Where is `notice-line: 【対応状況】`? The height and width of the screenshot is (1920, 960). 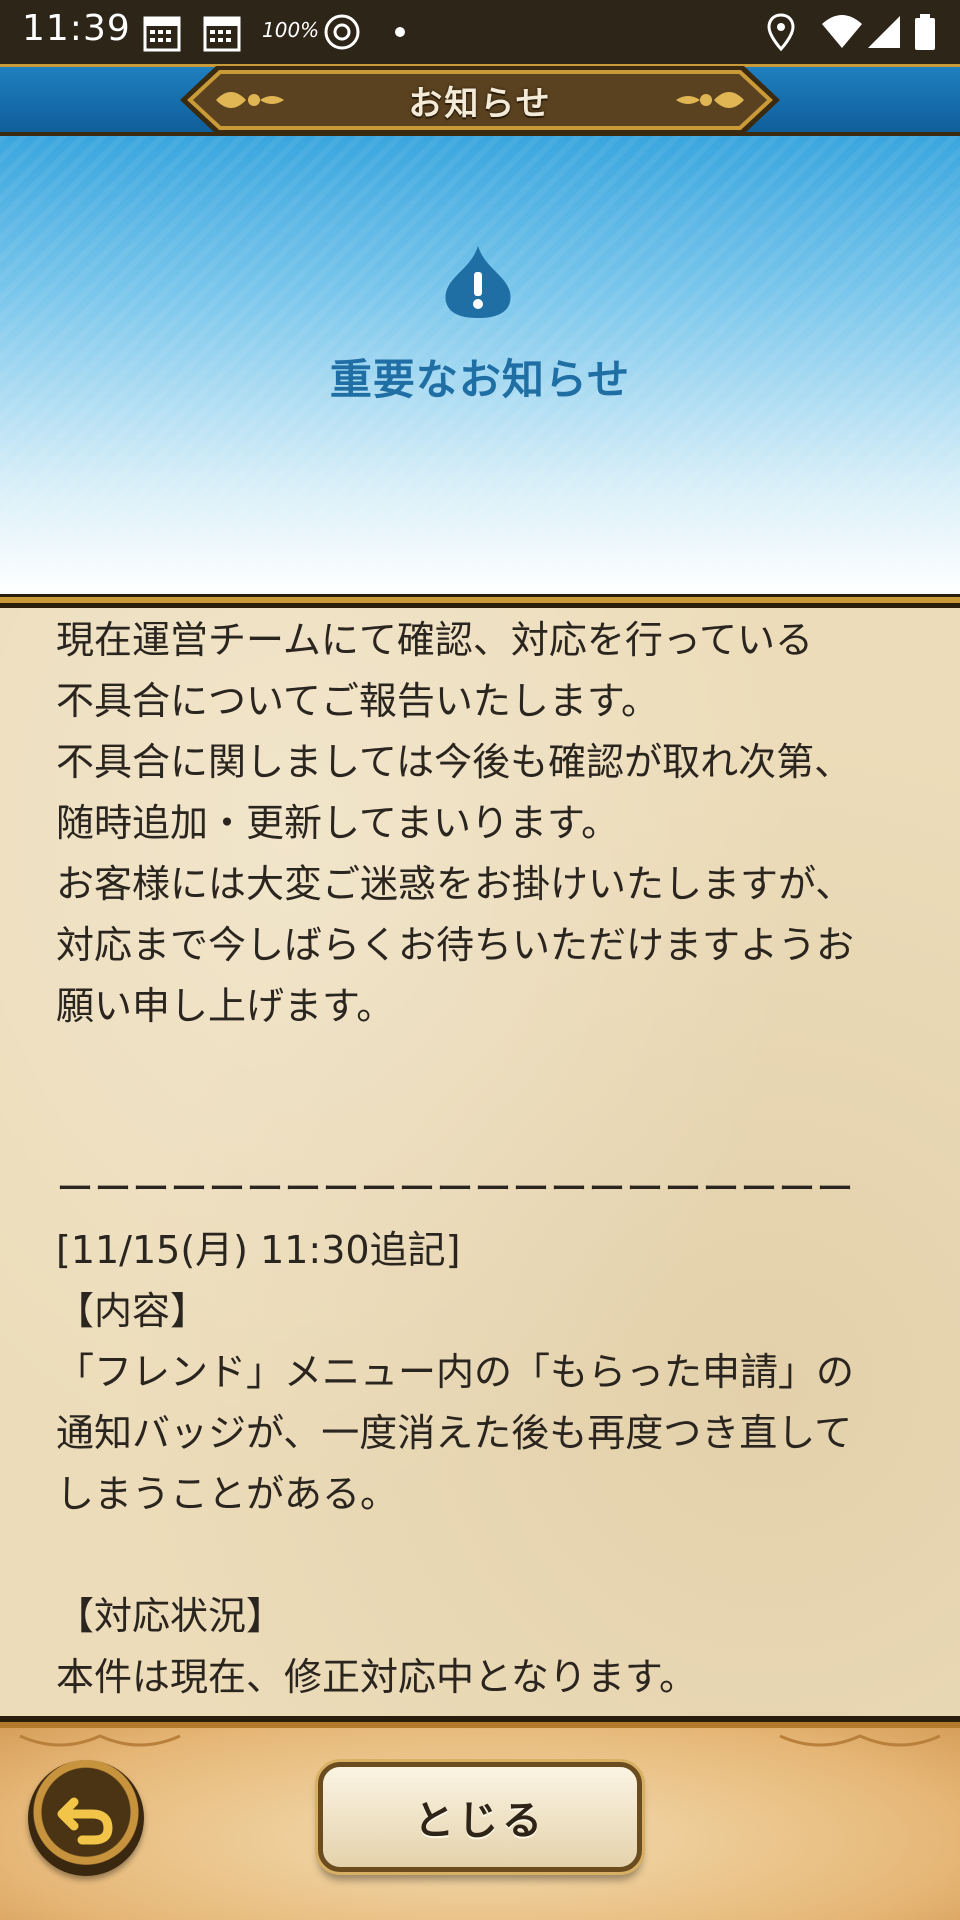 notice-line: 【対応状況】 is located at coordinates (170, 1616).